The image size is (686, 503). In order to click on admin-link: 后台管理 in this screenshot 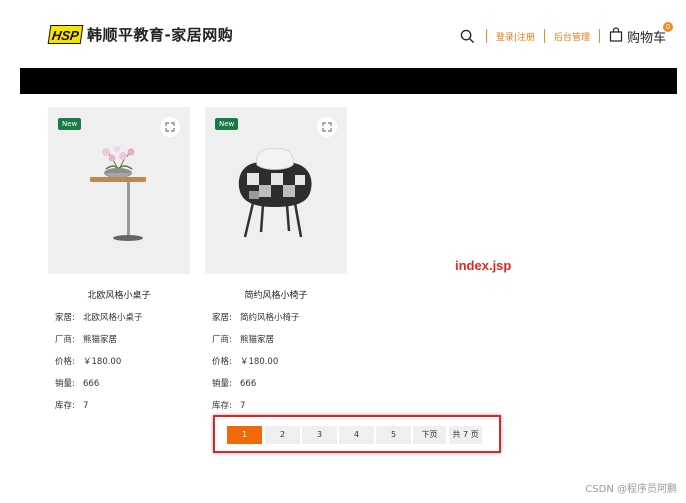, I will do `click(572, 36)`.